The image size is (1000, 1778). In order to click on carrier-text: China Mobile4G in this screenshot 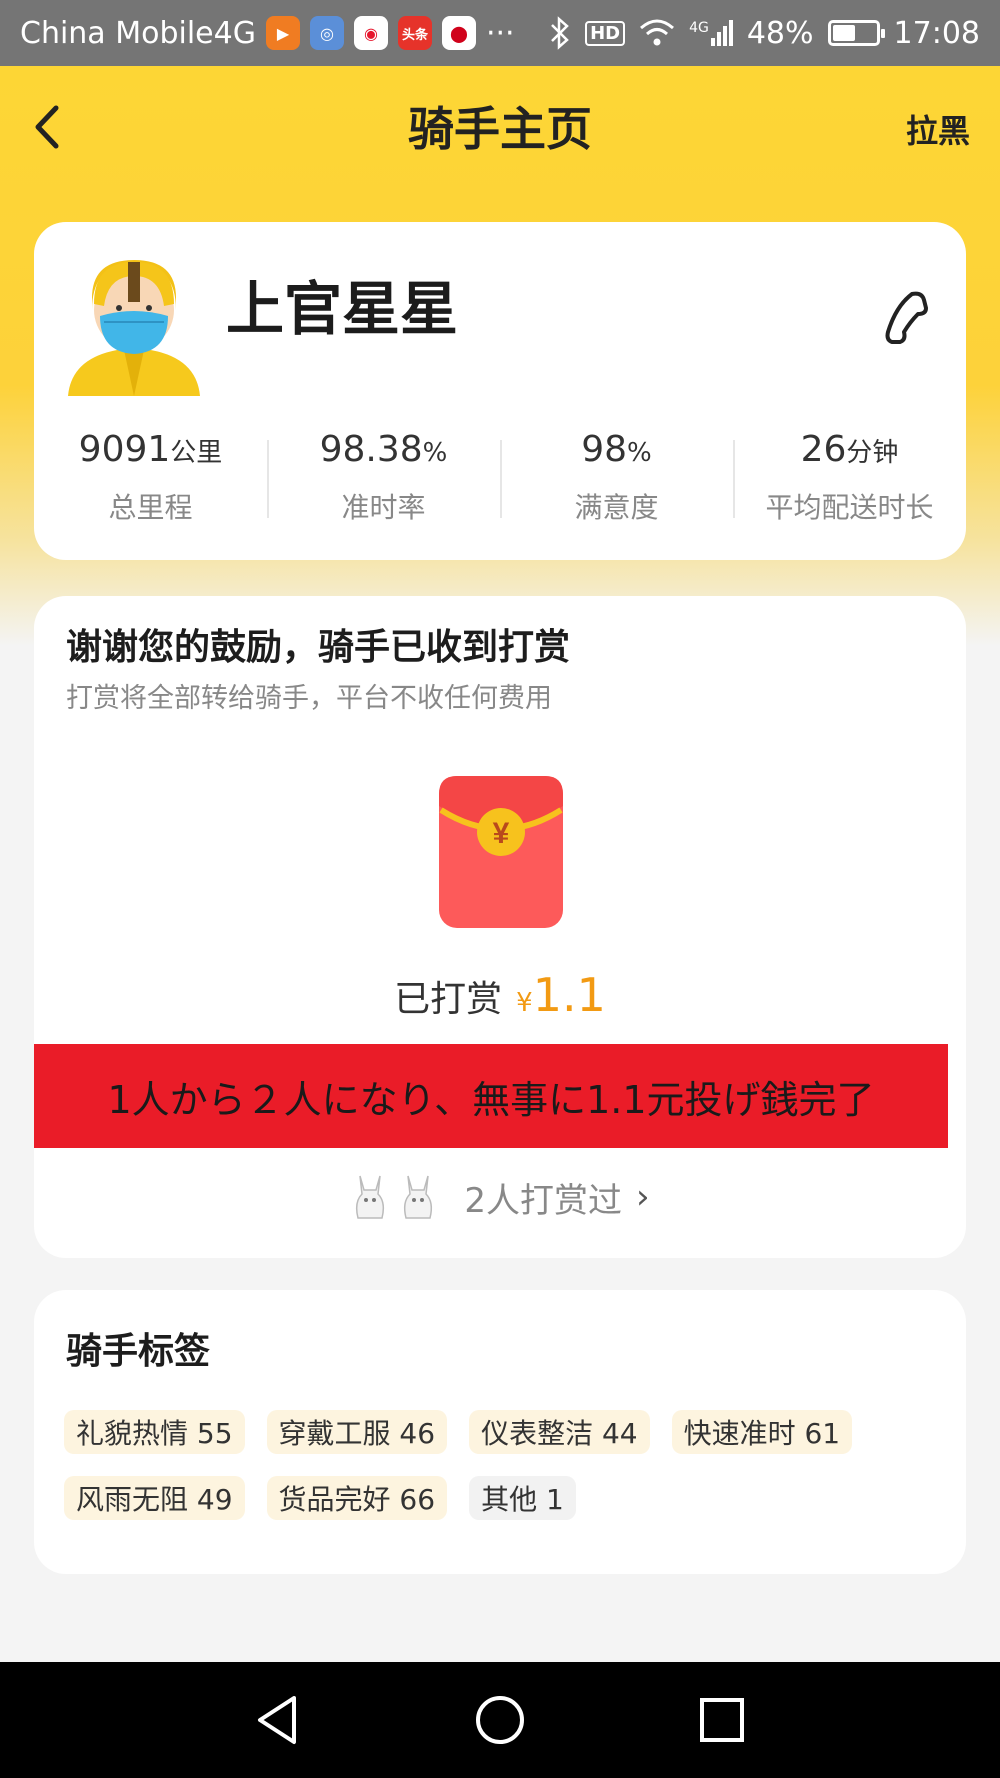, I will do `click(138, 33)`.